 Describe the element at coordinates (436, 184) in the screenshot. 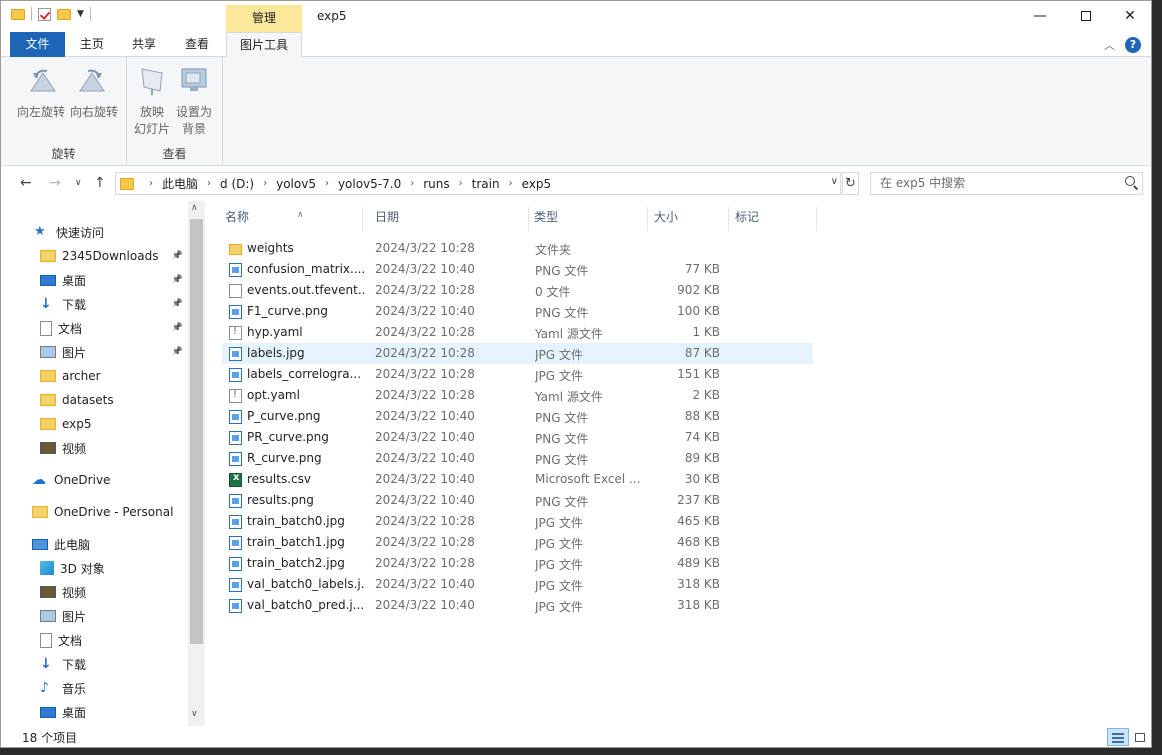

I see `breadcrumb-item: runs` at that location.